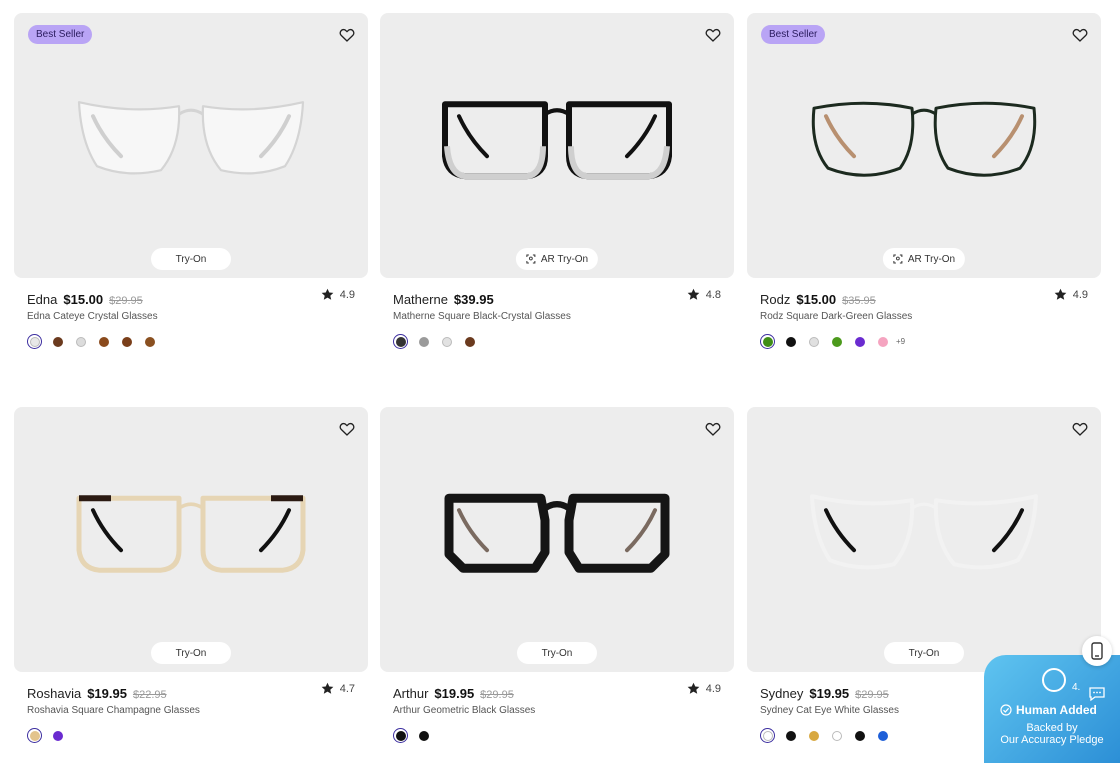 This screenshot has height=763, width=1120. Describe the element at coordinates (781, 693) in the screenshot. I see `product-name: Sydney` at that location.